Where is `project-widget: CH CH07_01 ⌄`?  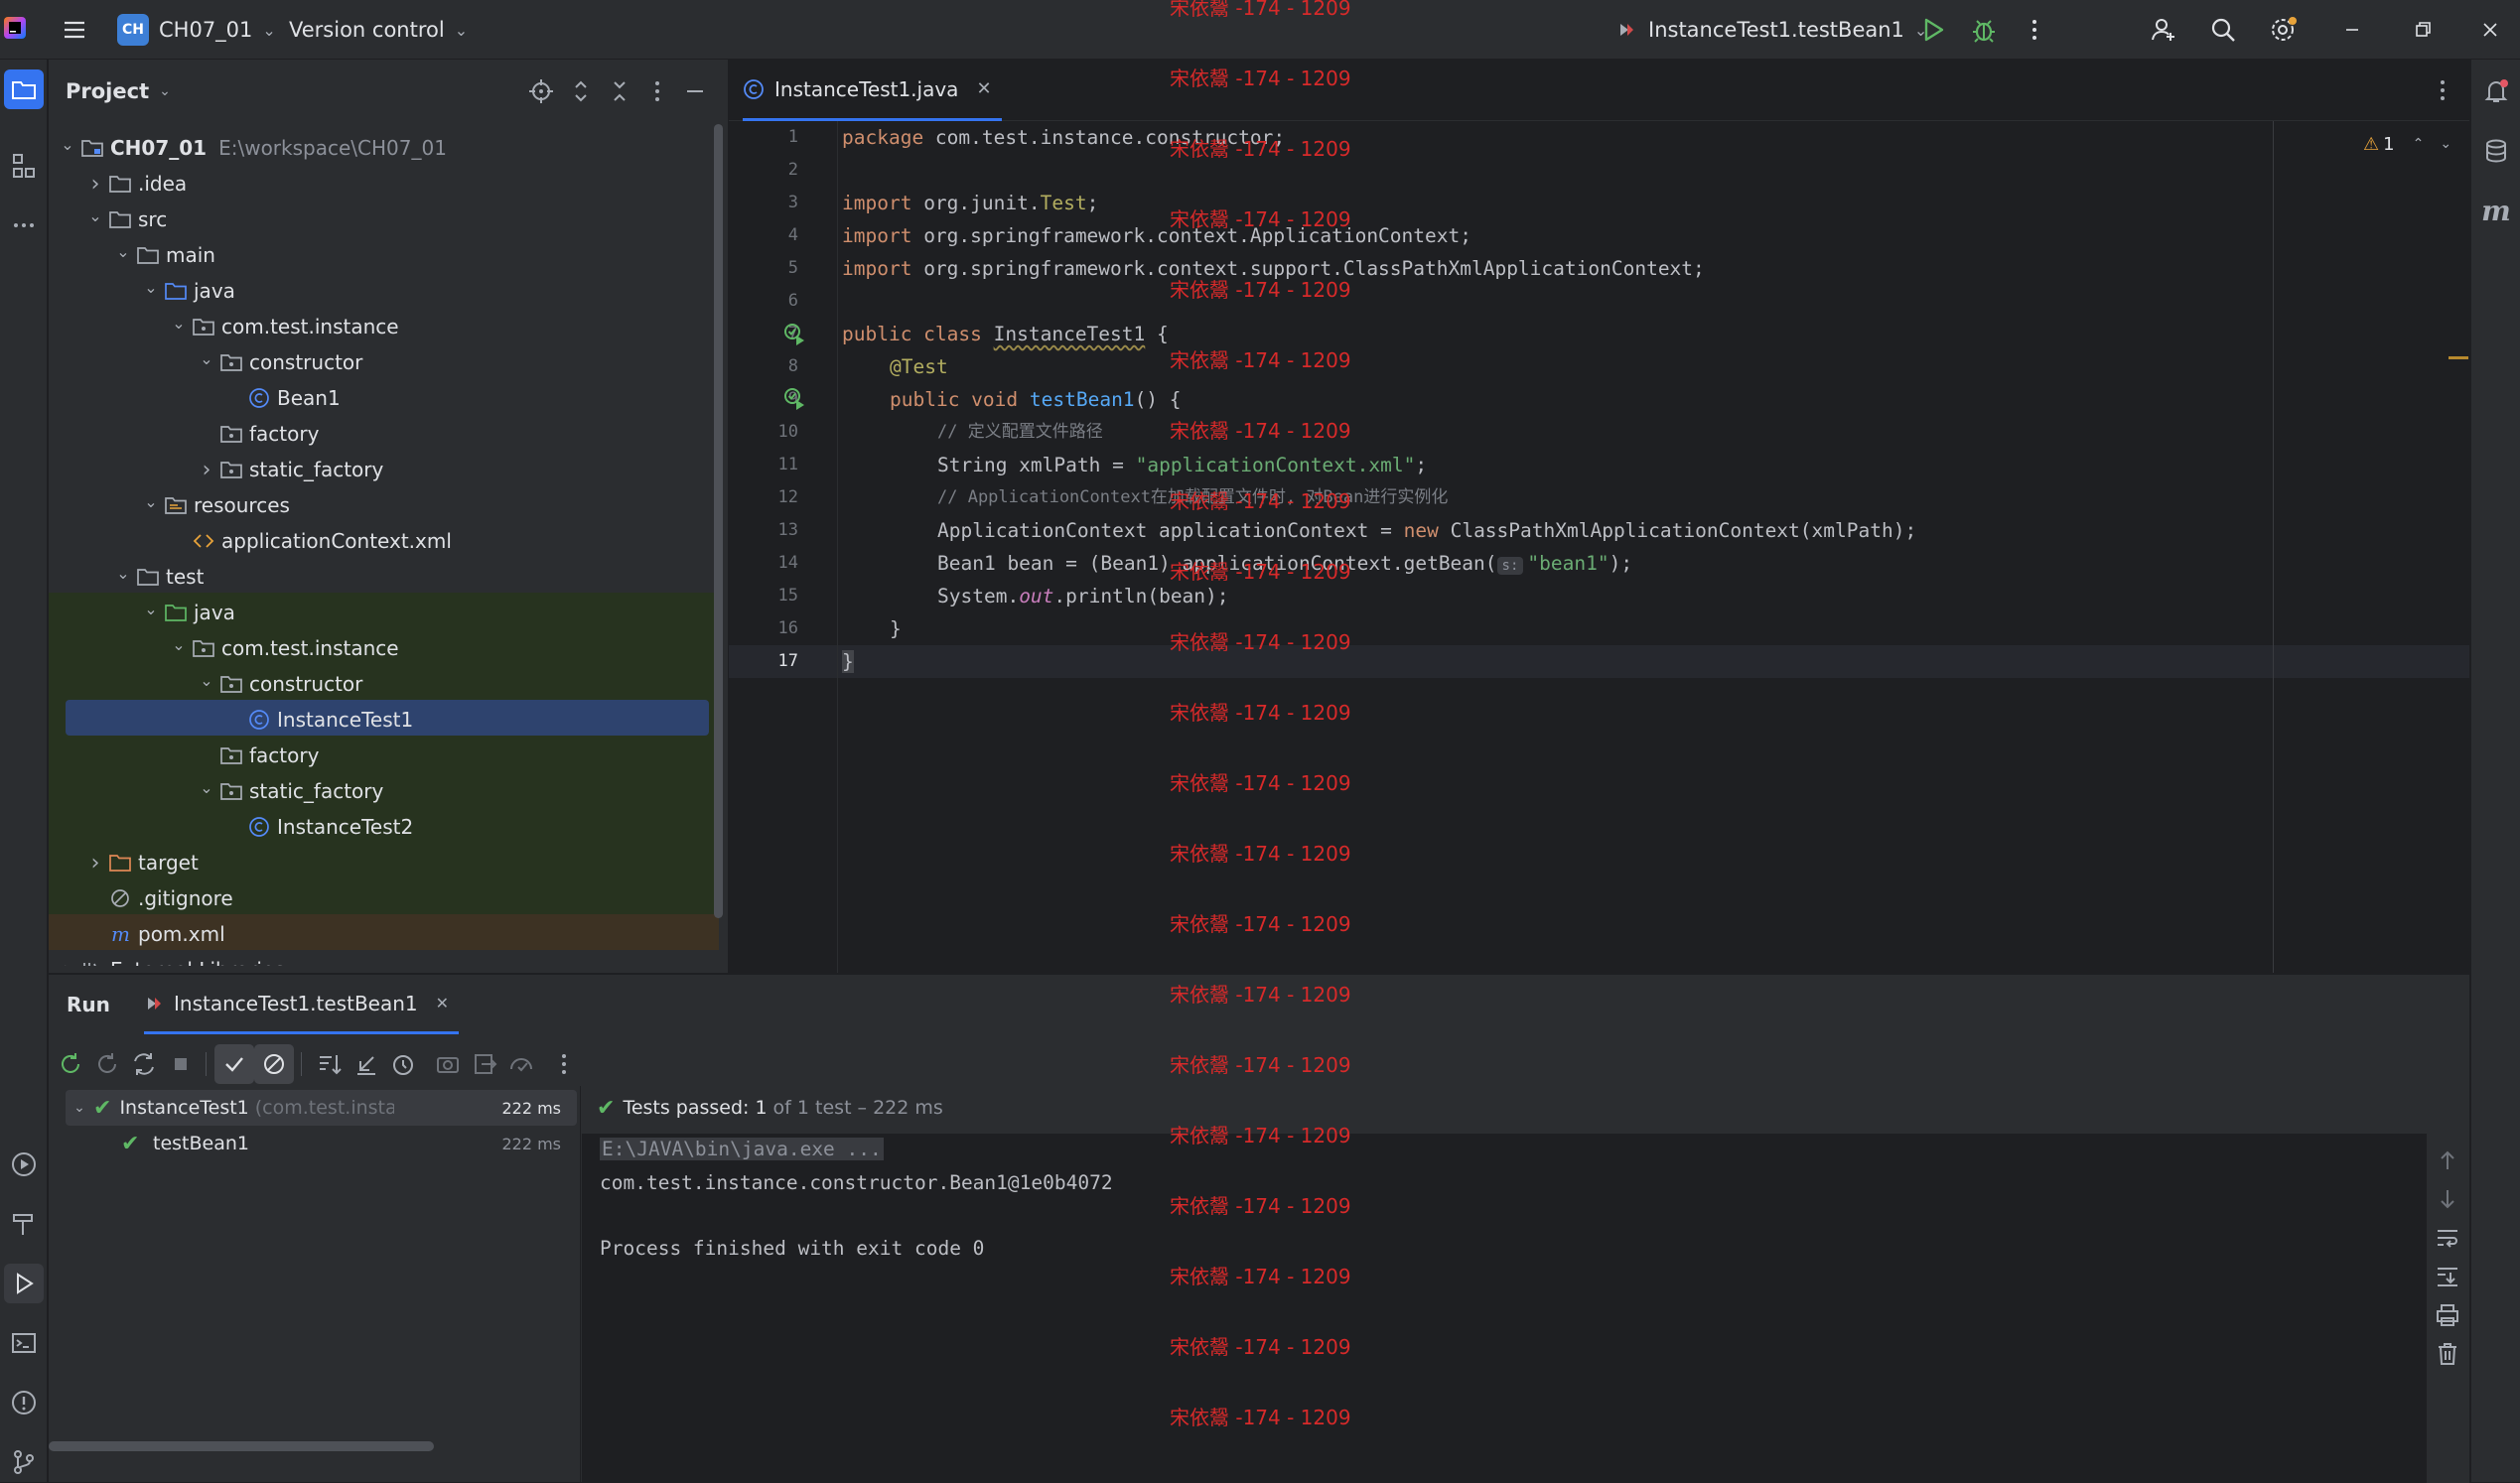
project-widget: CH CH07_01 ⌄ is located at coordinates (196, 30).